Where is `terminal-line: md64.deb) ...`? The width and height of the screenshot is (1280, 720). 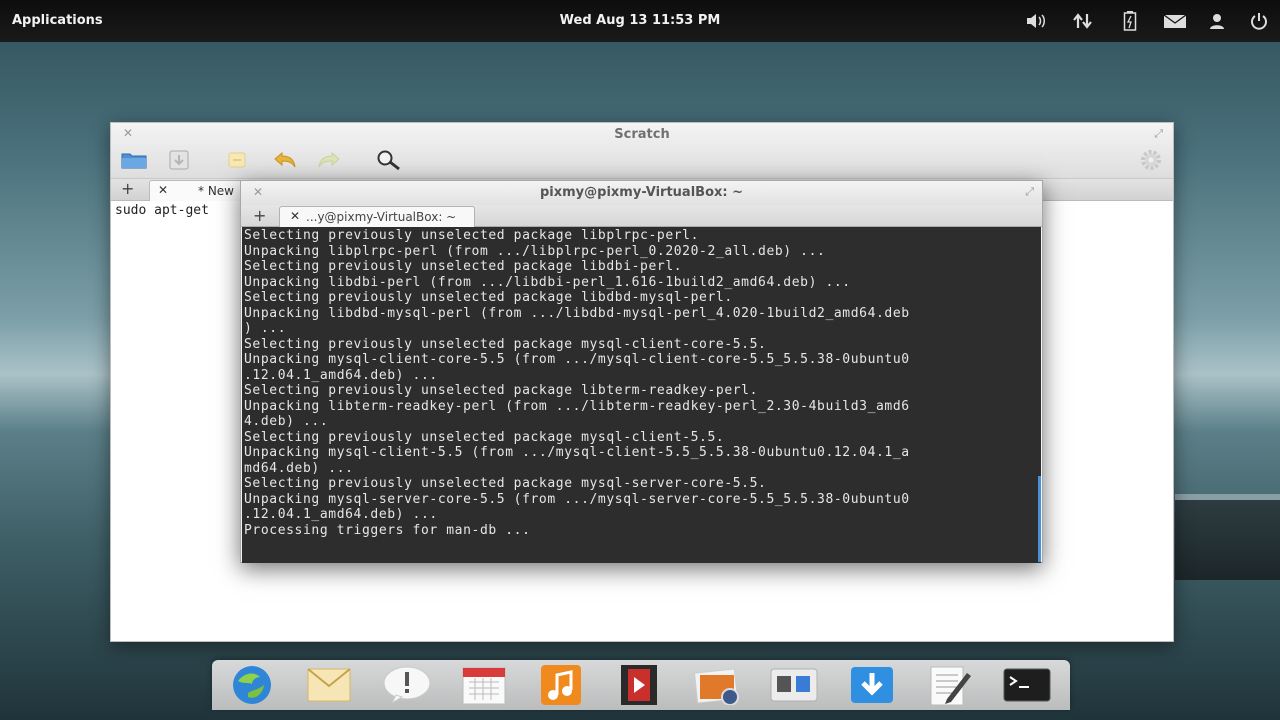 terminal-line: md64.deb) ... is located at coordinates (299, 468).